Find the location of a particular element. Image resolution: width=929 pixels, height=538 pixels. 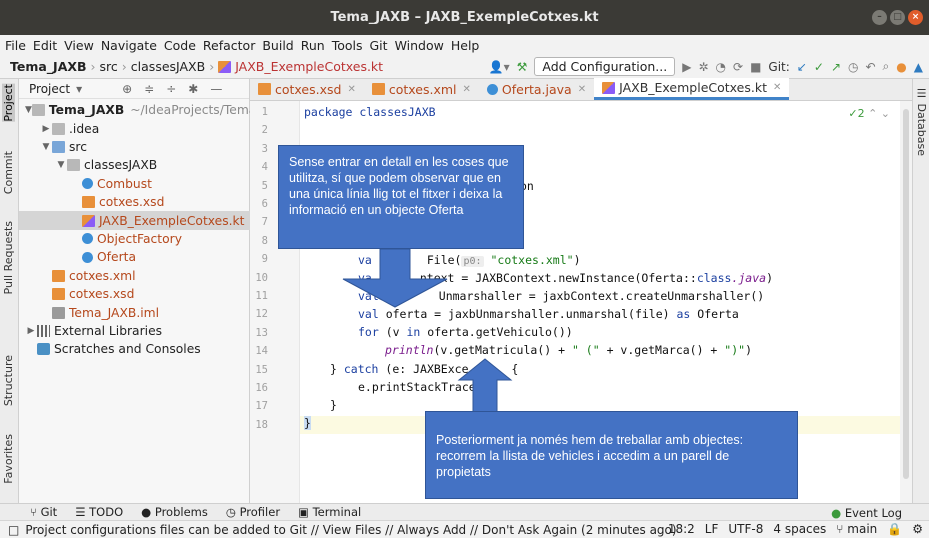

menu-git: Git is located at coordinates (379, 45).